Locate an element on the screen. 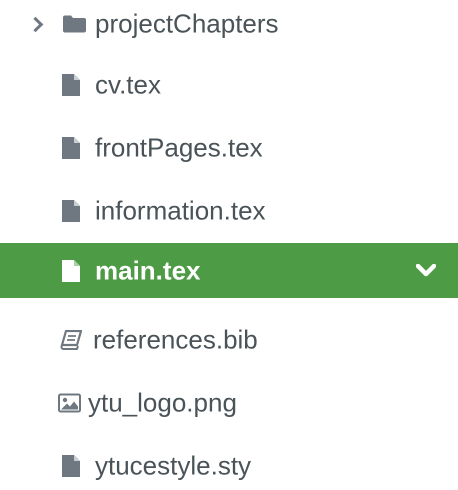 This screenshot has height=490, width=458. tree-item-label: cv.tex is located at coordinates (128, 84).